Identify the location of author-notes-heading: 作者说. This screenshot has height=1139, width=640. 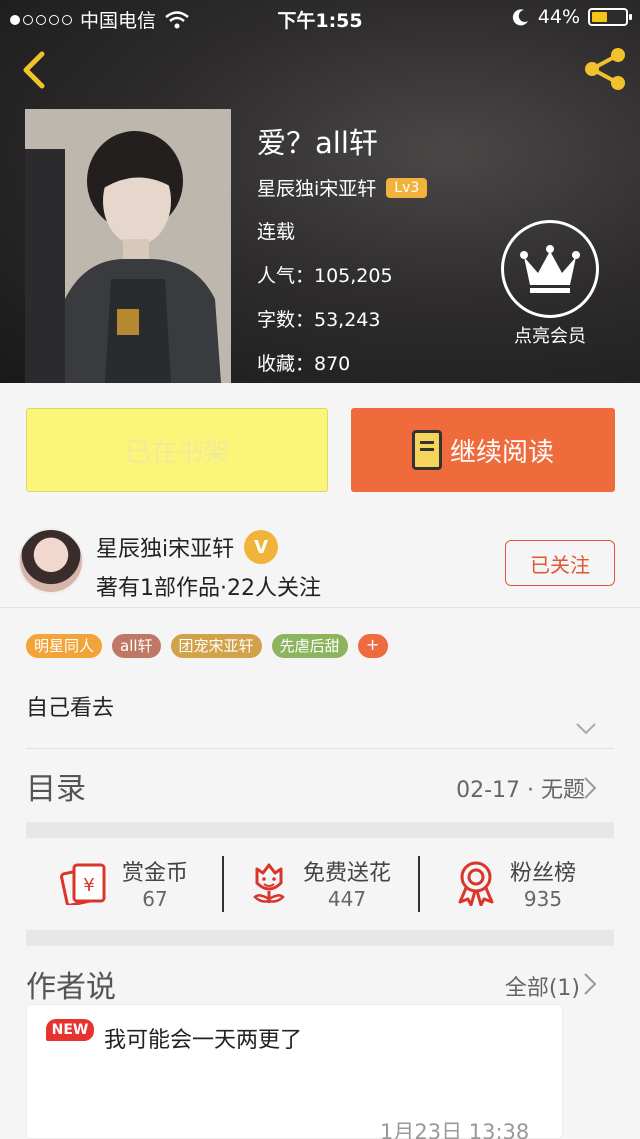
(71, 987).